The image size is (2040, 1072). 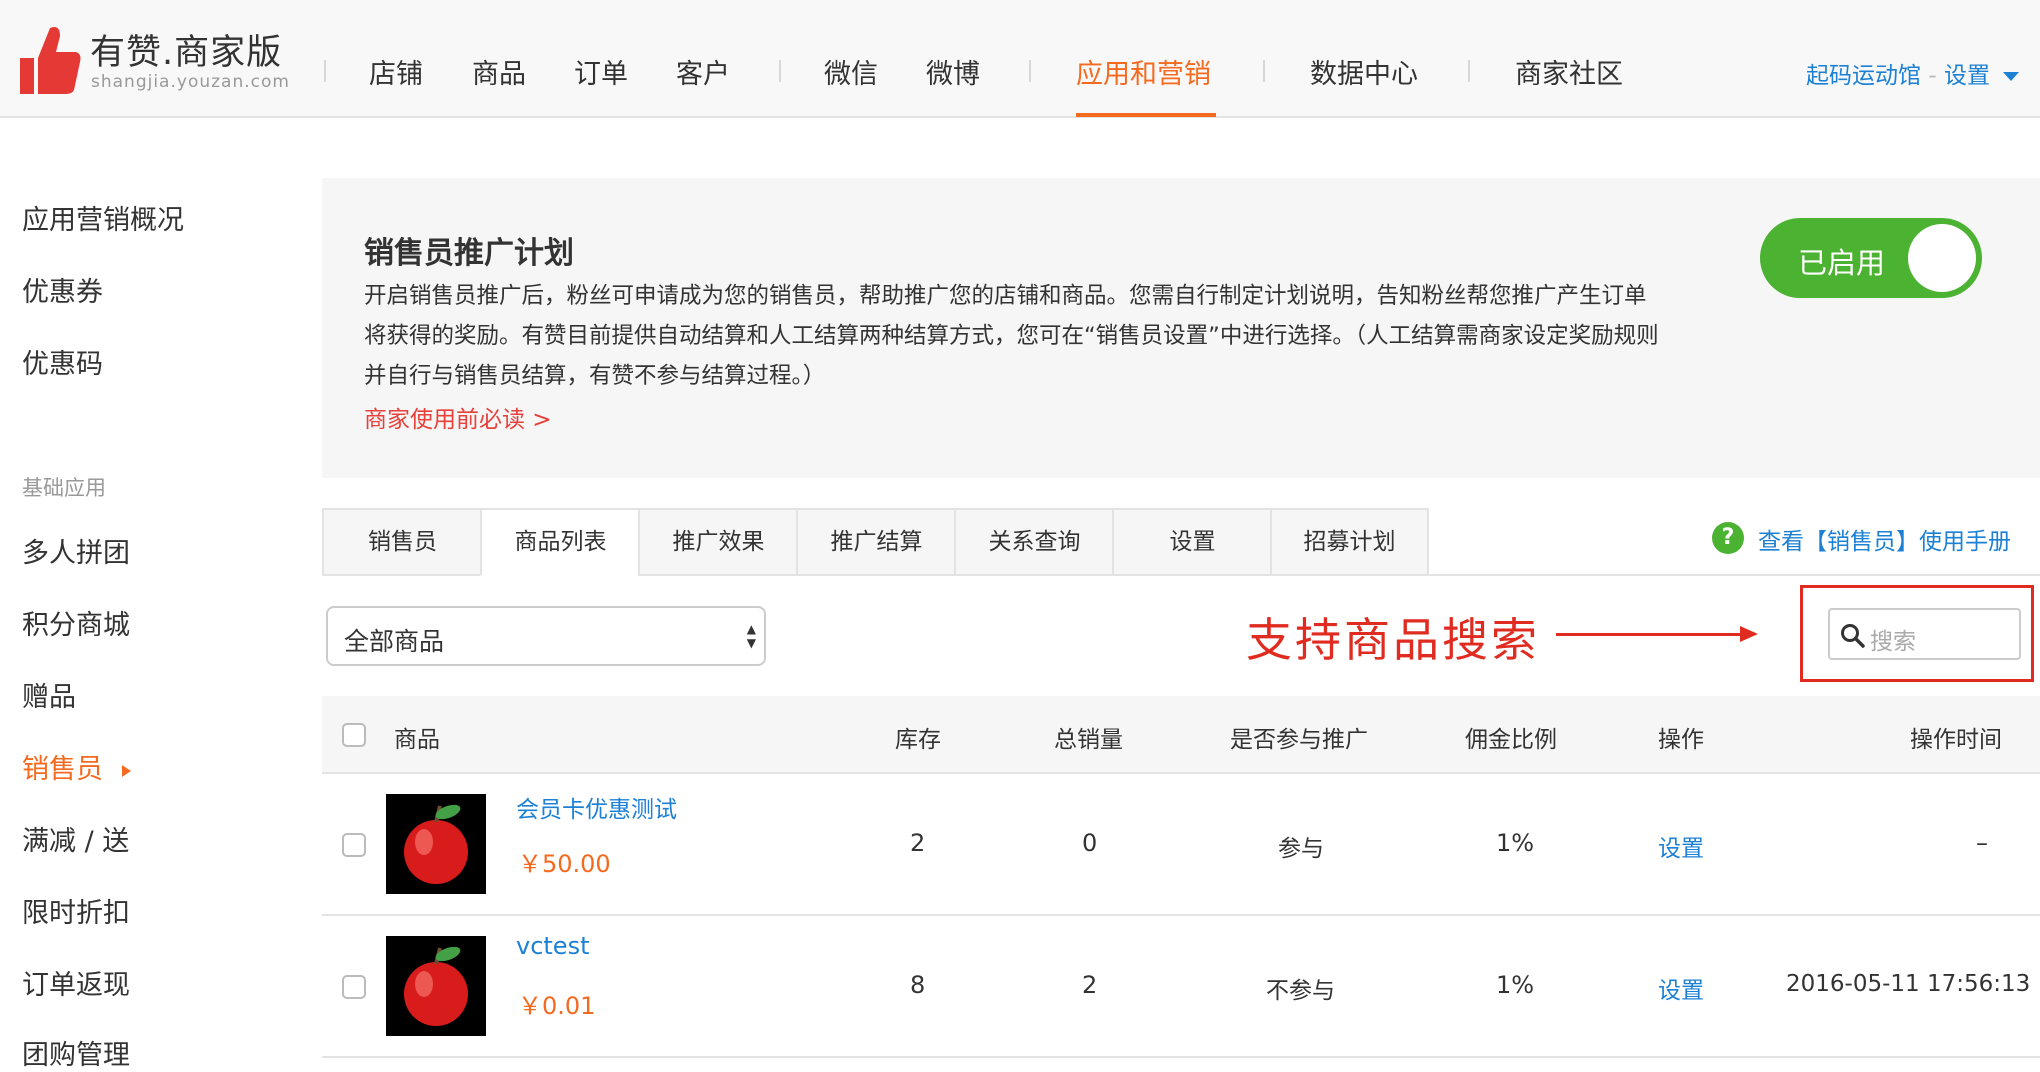 What do you see at coordinates (76, 982) in the screenshot?
I see `sidebar-item-cashback: 订单返现` at bounding box center [76, 982].